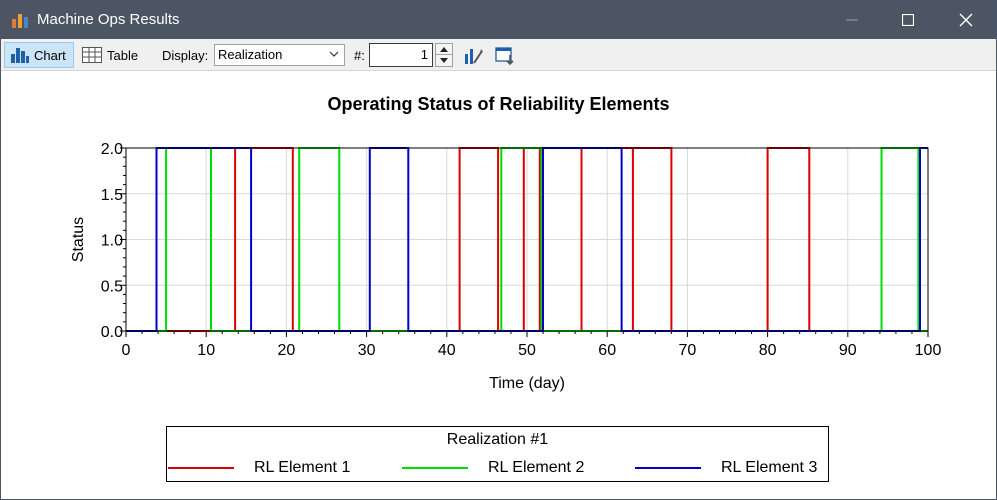 The width and height of the screenshot is (997, 500). What do you see at coordinates (112, 195) in the screenshot?
I see `y-tick-label: 1.5` at bounding box center [112, 195].